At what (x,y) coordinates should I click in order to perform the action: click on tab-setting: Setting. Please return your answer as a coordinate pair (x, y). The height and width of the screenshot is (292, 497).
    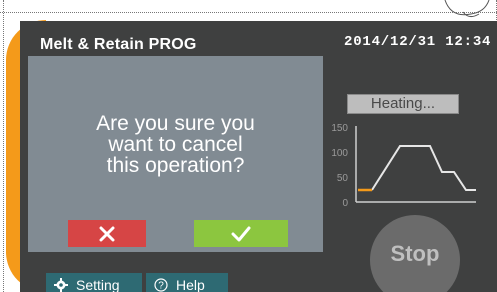
    Looking at the image, I should click on (94, 282).